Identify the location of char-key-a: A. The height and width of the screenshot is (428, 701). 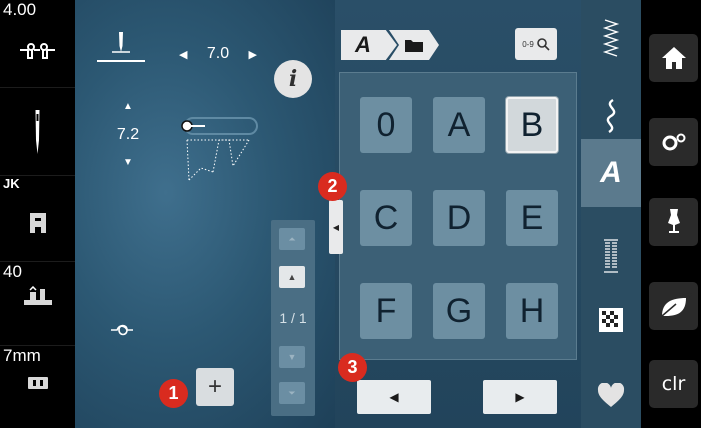
(459, 125).